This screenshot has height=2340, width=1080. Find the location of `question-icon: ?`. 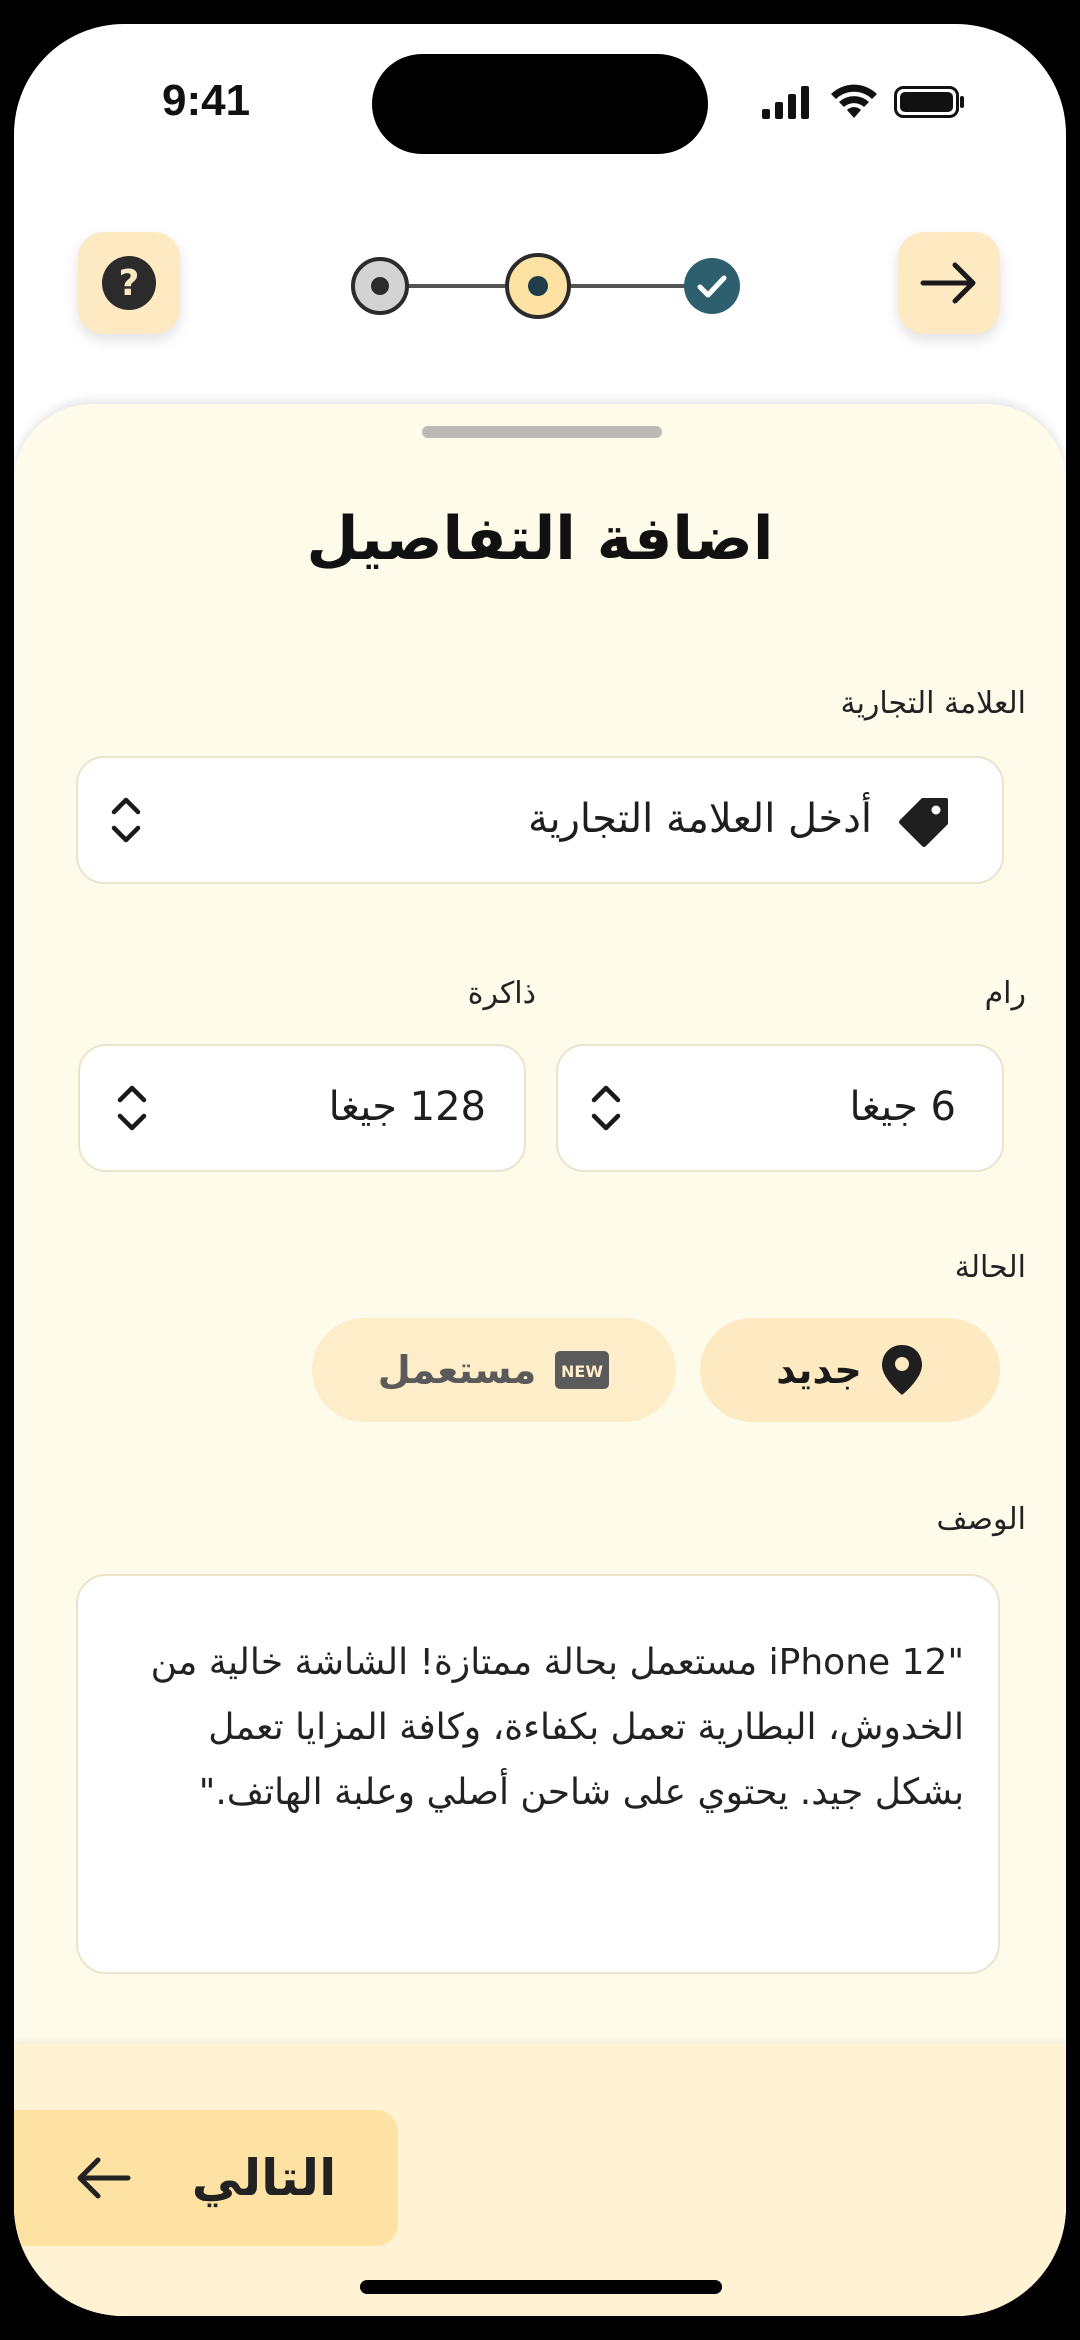

question-icon: ? is located at coordinates (129, 283).